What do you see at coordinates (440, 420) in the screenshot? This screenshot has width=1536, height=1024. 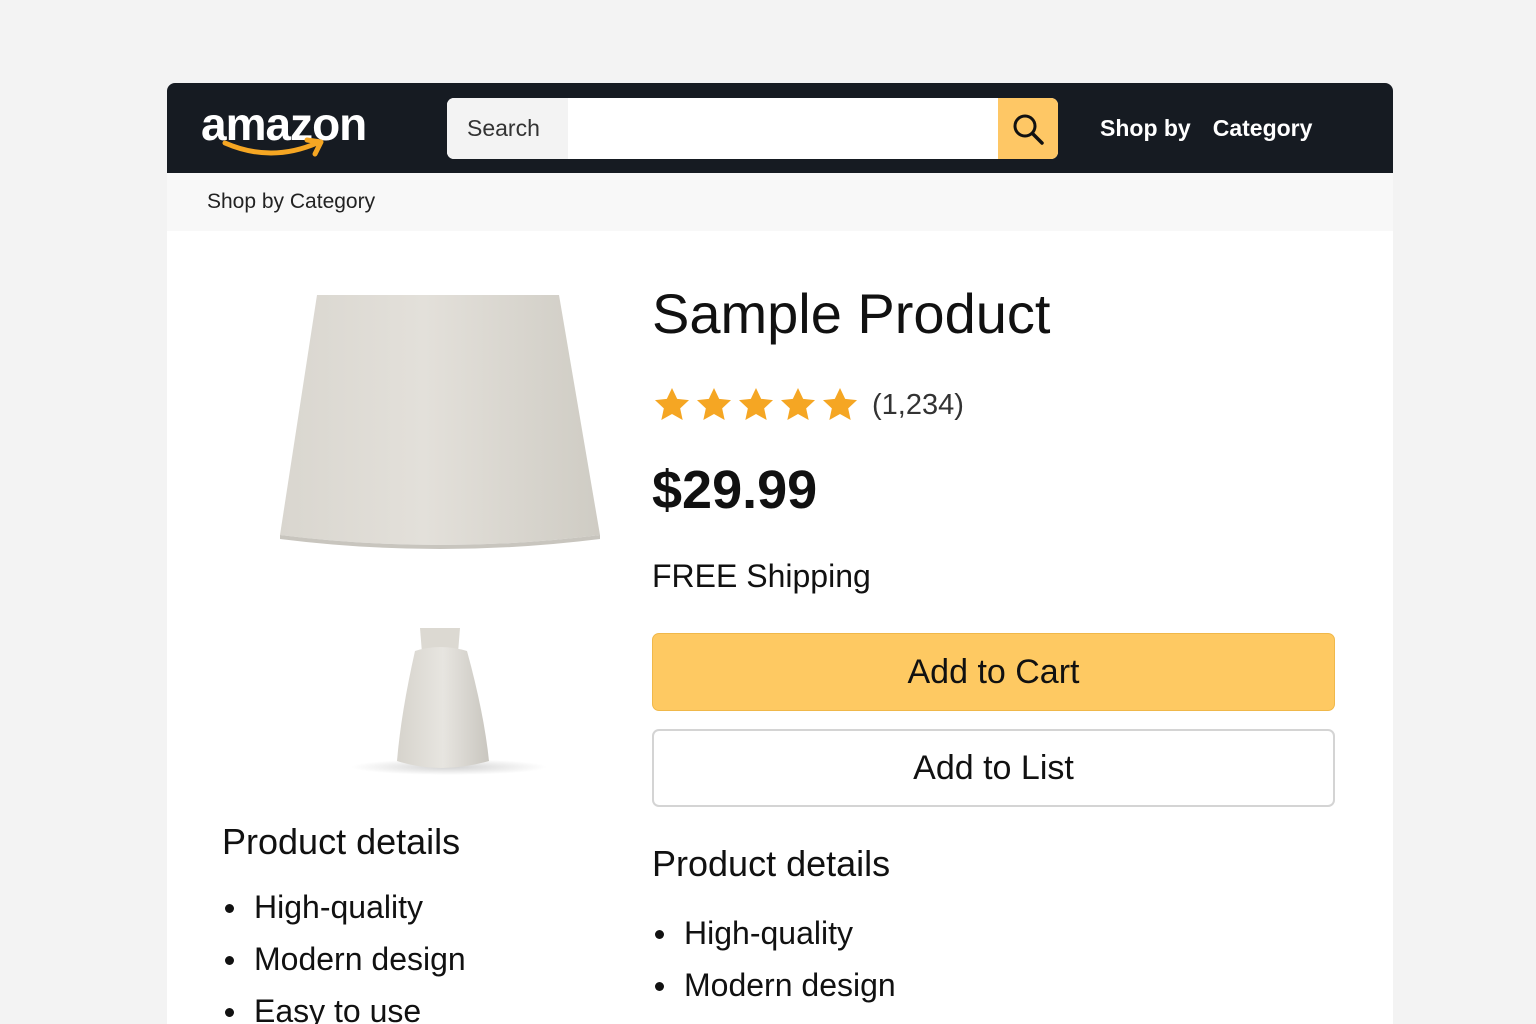 I see `lamp-shade` at bounding box center [440, 420].